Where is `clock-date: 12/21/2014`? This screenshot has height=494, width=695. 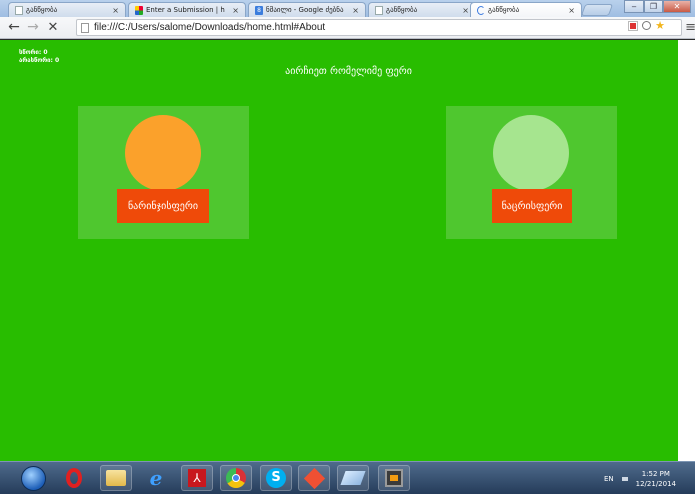 clock-date: 12/21/2014 is located at coordinates (655, 483).